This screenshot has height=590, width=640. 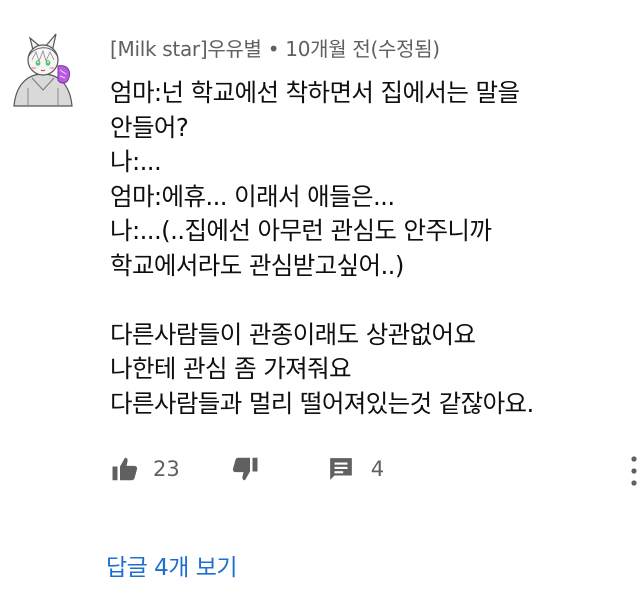 I want to click on avatar-image, so click(x=43, y=70).